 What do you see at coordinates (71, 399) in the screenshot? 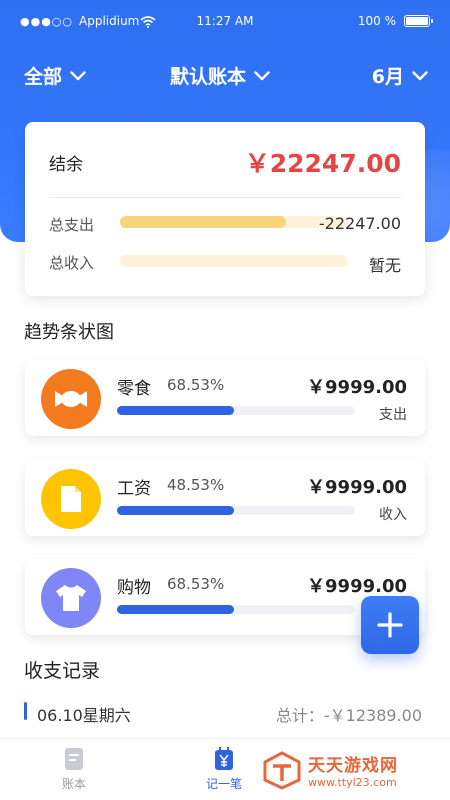
I see `candy-icon` at bounding box center [71, 399].